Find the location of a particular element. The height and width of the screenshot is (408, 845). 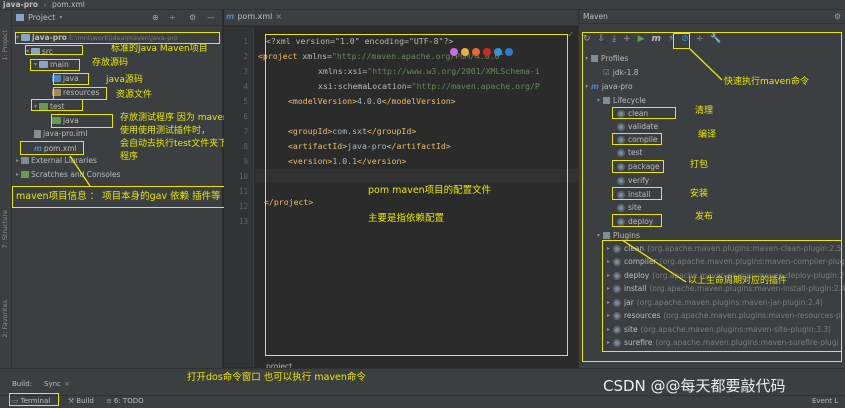

todo-tab: ≡ 6: TODO is located at coordinates (125, 401).